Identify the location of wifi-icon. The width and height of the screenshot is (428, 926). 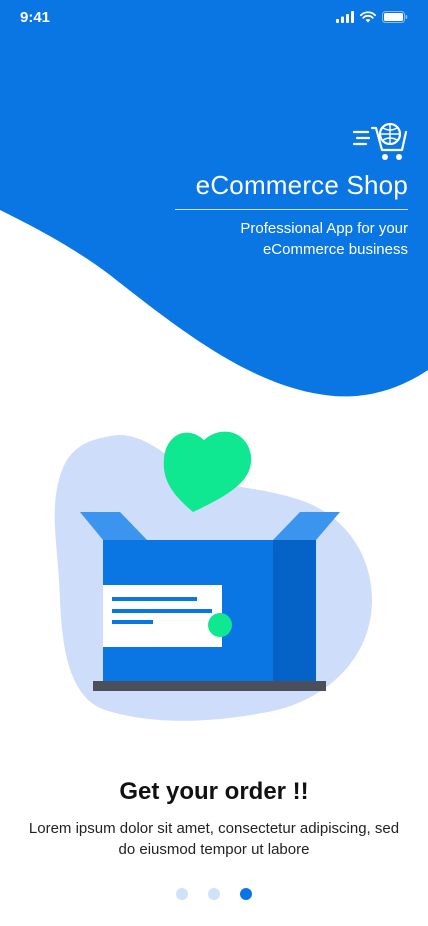
(368, 17).